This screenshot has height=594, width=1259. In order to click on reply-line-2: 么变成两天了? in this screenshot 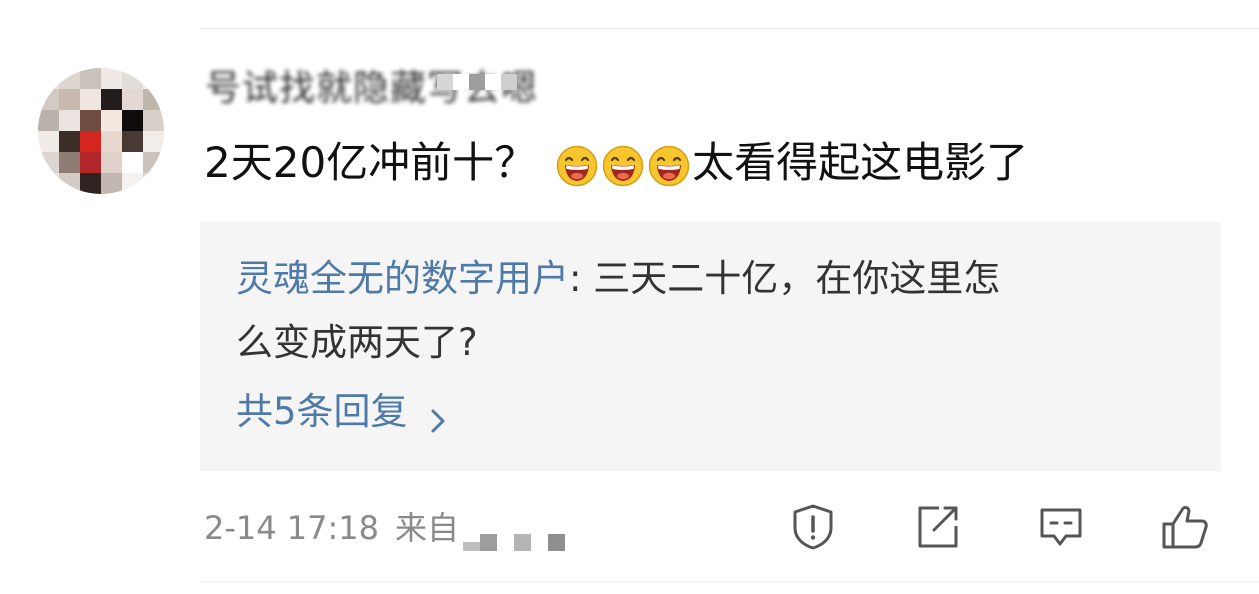, I will do `click(357, 343)`.